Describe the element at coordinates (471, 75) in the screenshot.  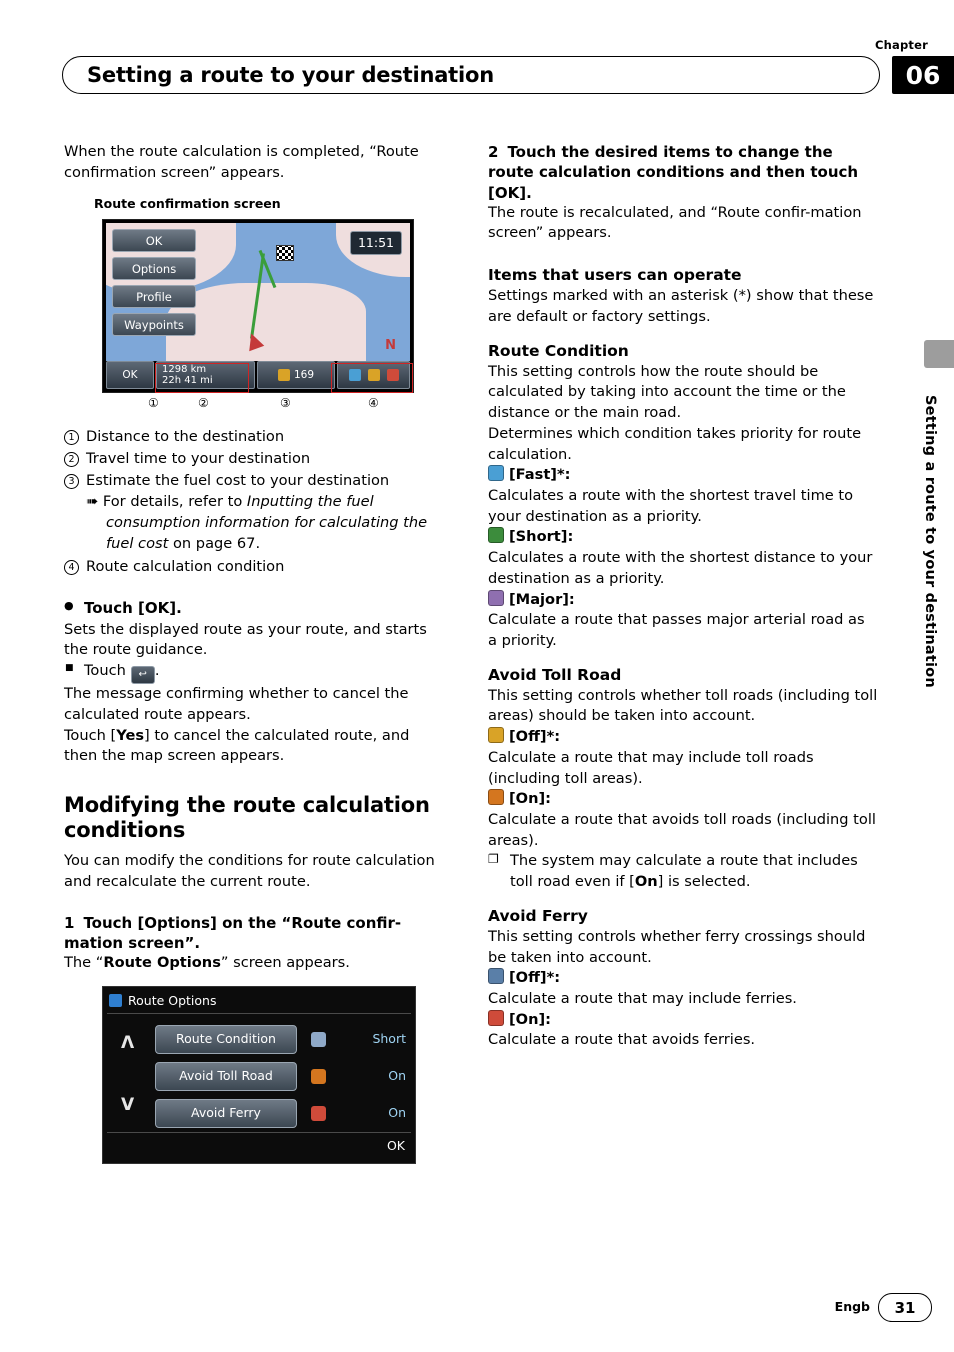
I see `page-title-pill: Setting a route to your destination` at that location.